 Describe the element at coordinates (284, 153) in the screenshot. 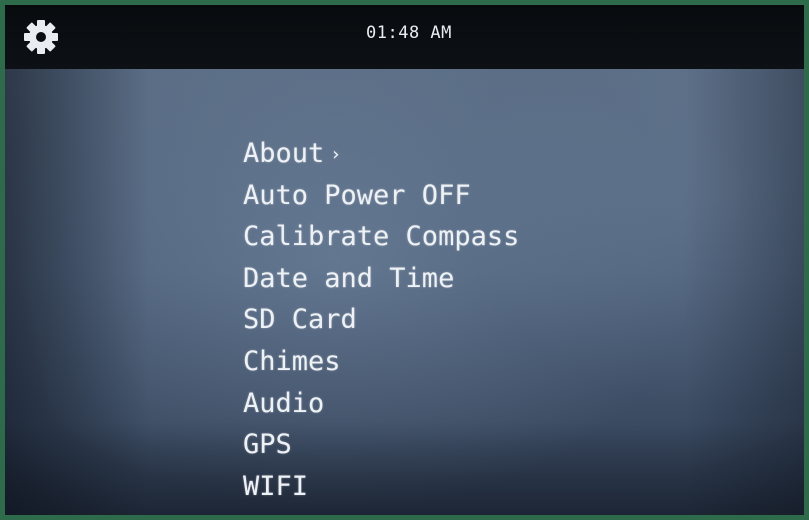

I see `menu-item-label: About` at that location.